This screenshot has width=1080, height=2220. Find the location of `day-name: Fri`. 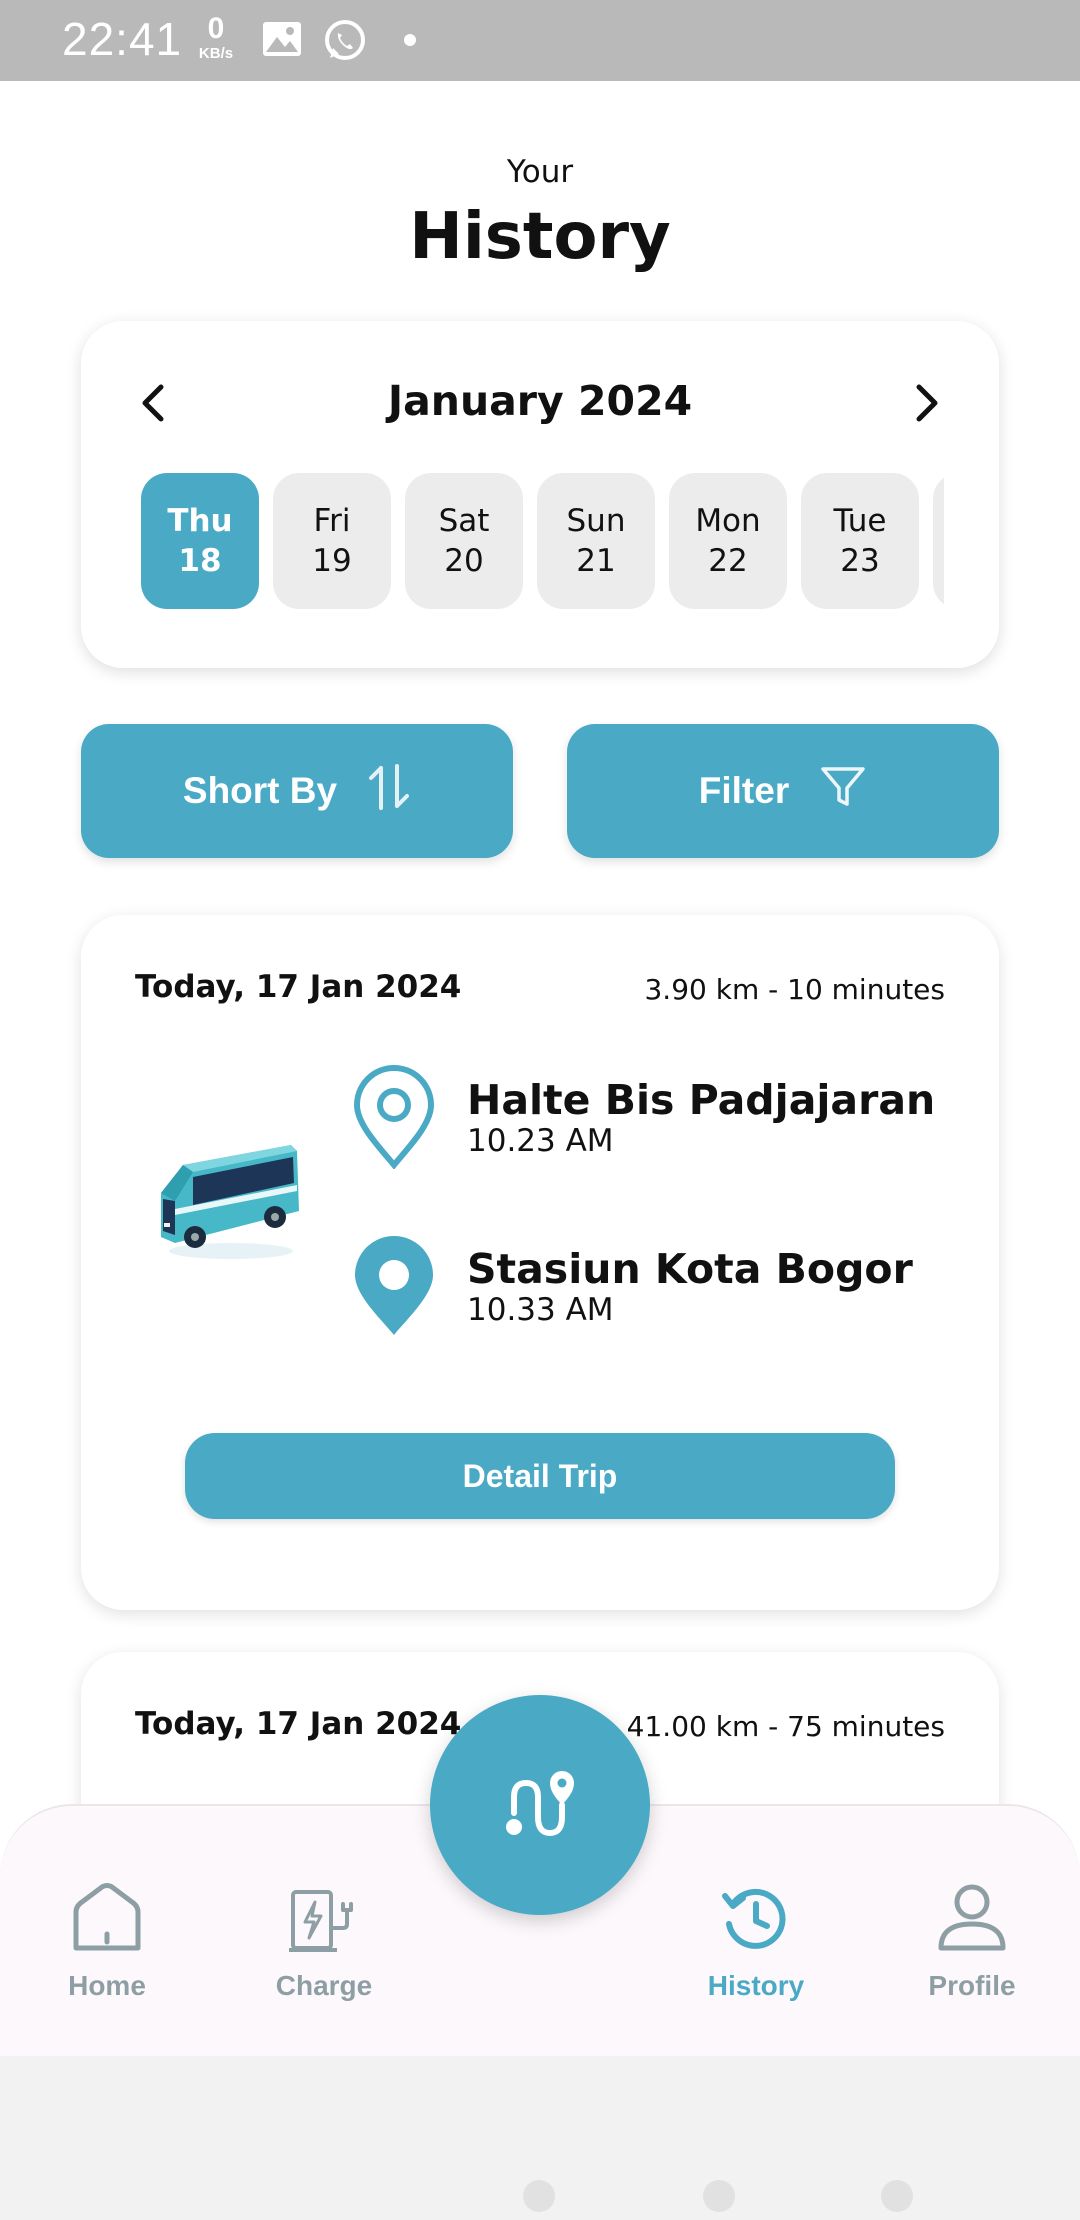

day-name: Fri is located at coordinates (332, 521).